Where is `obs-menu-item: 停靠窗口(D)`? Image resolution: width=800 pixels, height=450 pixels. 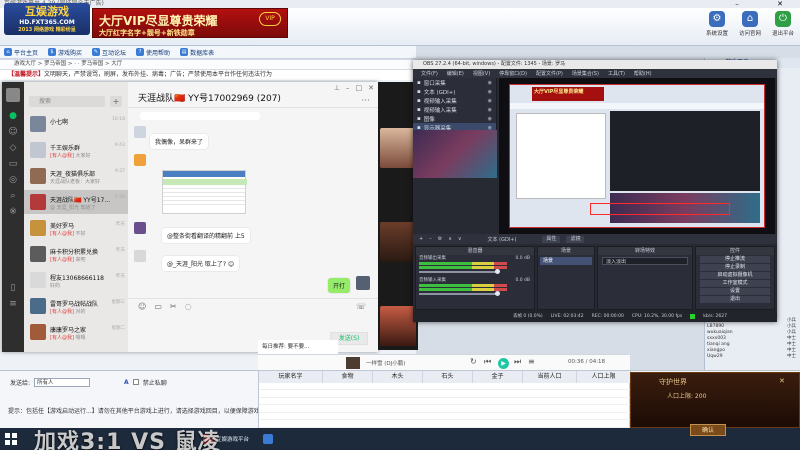 obs-menu-item: 停靠窗口(D) is located at coordinates (513, 73).